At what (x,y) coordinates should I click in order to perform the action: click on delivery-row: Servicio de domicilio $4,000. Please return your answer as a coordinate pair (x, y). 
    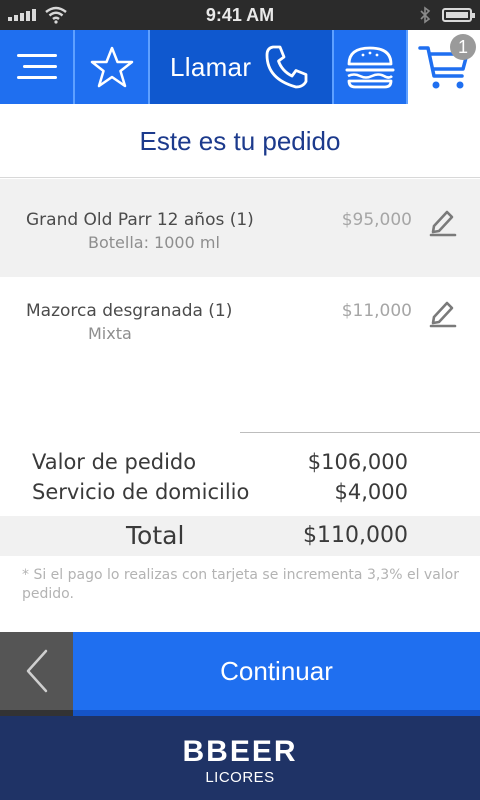
    Looking at the image, I should click on (240, 495).